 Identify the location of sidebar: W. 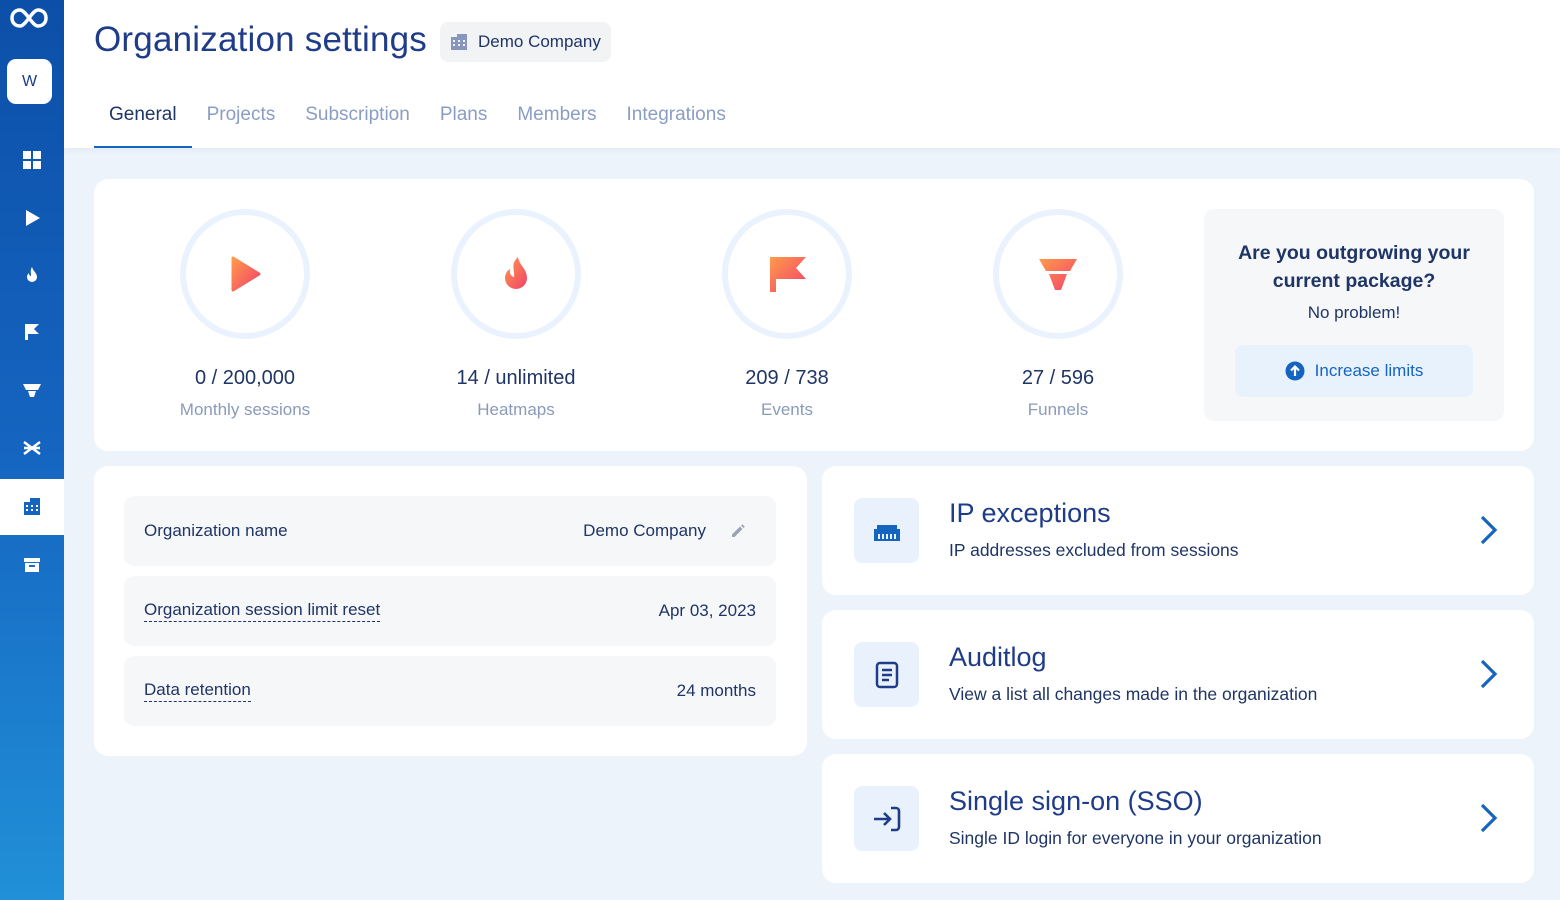
(32, 450).